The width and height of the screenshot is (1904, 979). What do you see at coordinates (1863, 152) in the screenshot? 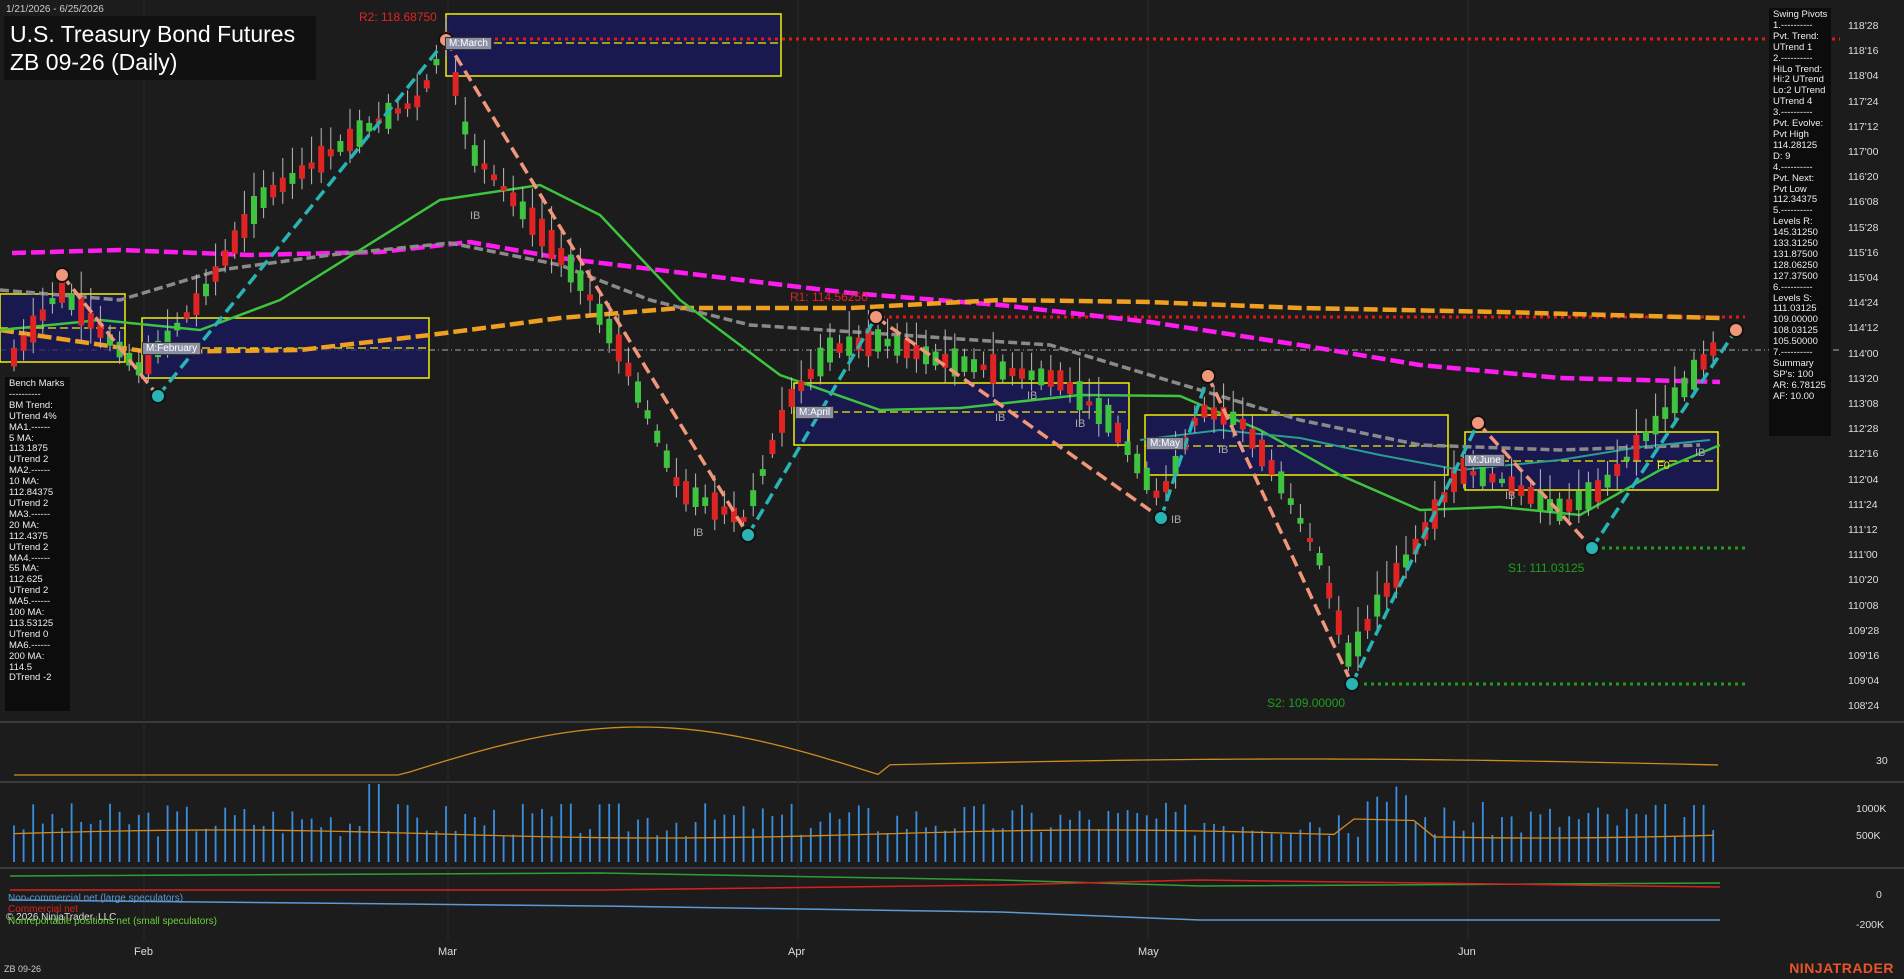
I see `price-tick-label: 117'00` at bounding box center [1863, 152].